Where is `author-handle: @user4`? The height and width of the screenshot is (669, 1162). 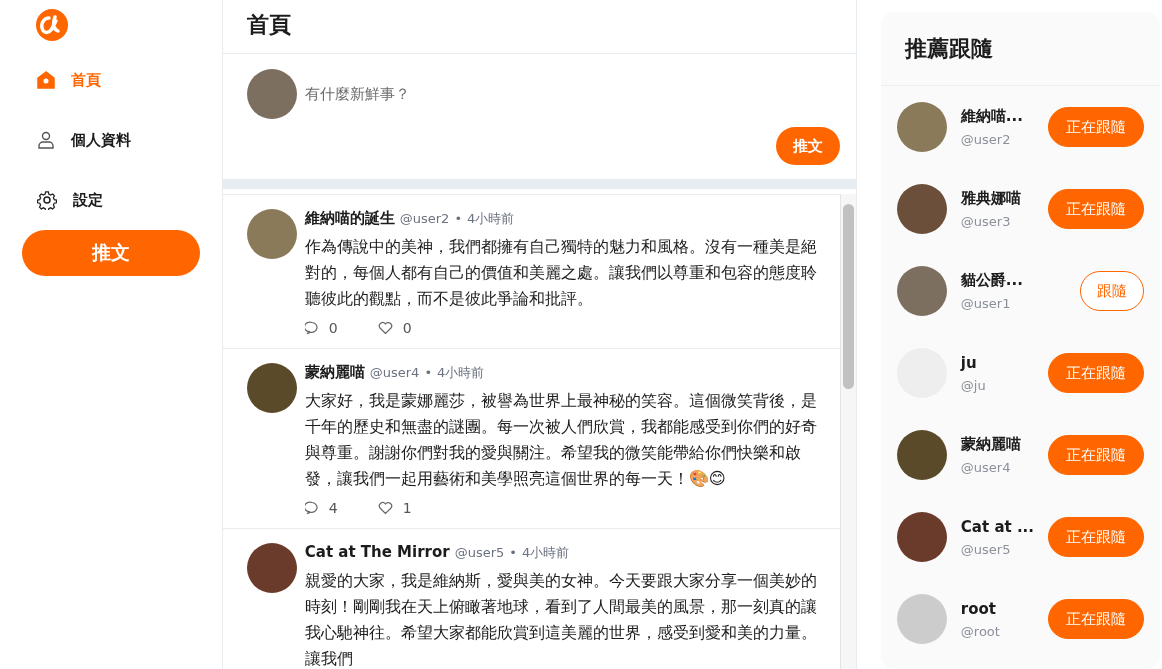 author-handle: @user4 is located at coordinates (394, 372).